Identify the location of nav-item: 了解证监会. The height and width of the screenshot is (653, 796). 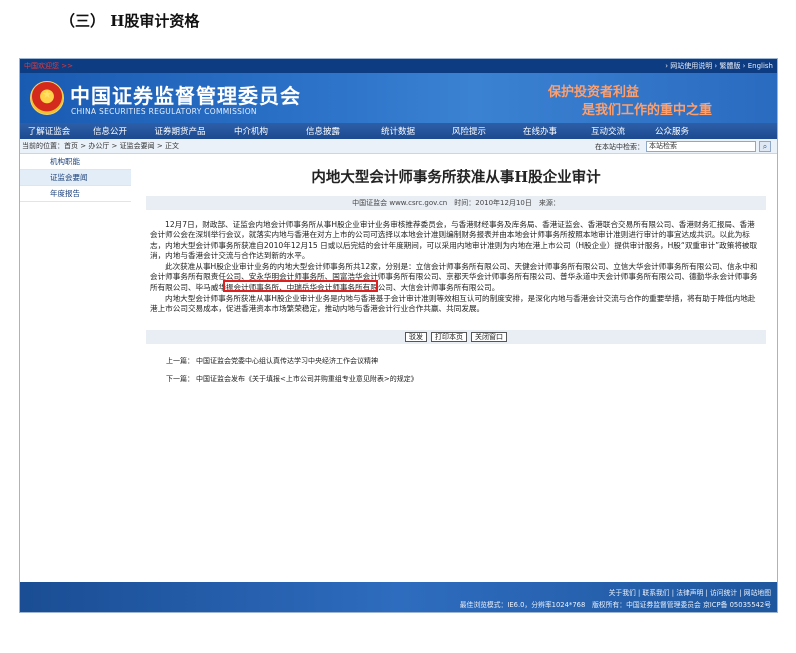
(49, 131).